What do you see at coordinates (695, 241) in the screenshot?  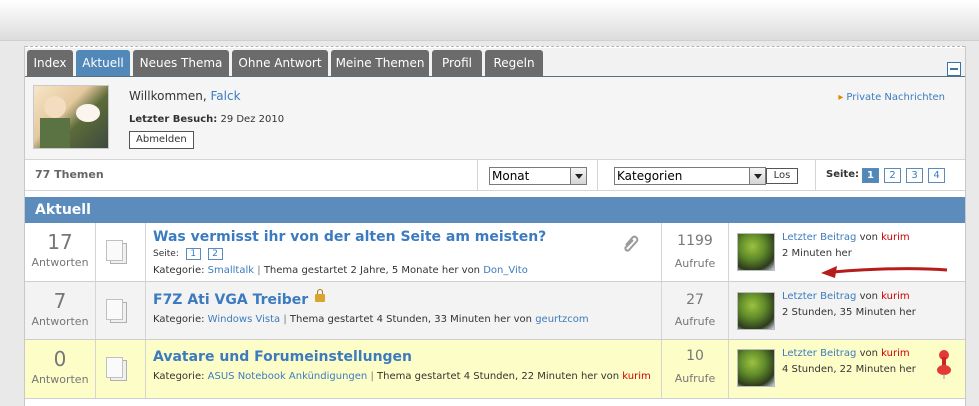 I see `view-count: 1199` at bounding box center [695, 241].